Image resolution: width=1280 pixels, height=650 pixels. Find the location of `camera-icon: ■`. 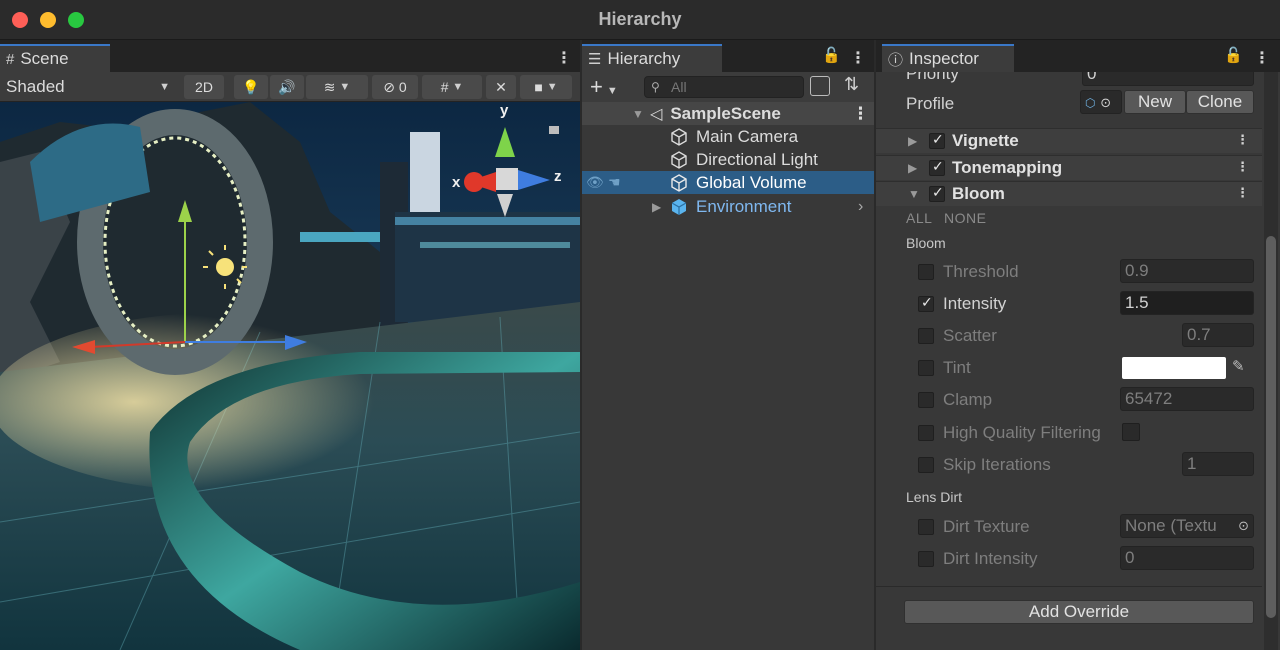

camera-icon: ■ is located at coordinates (538, 87).